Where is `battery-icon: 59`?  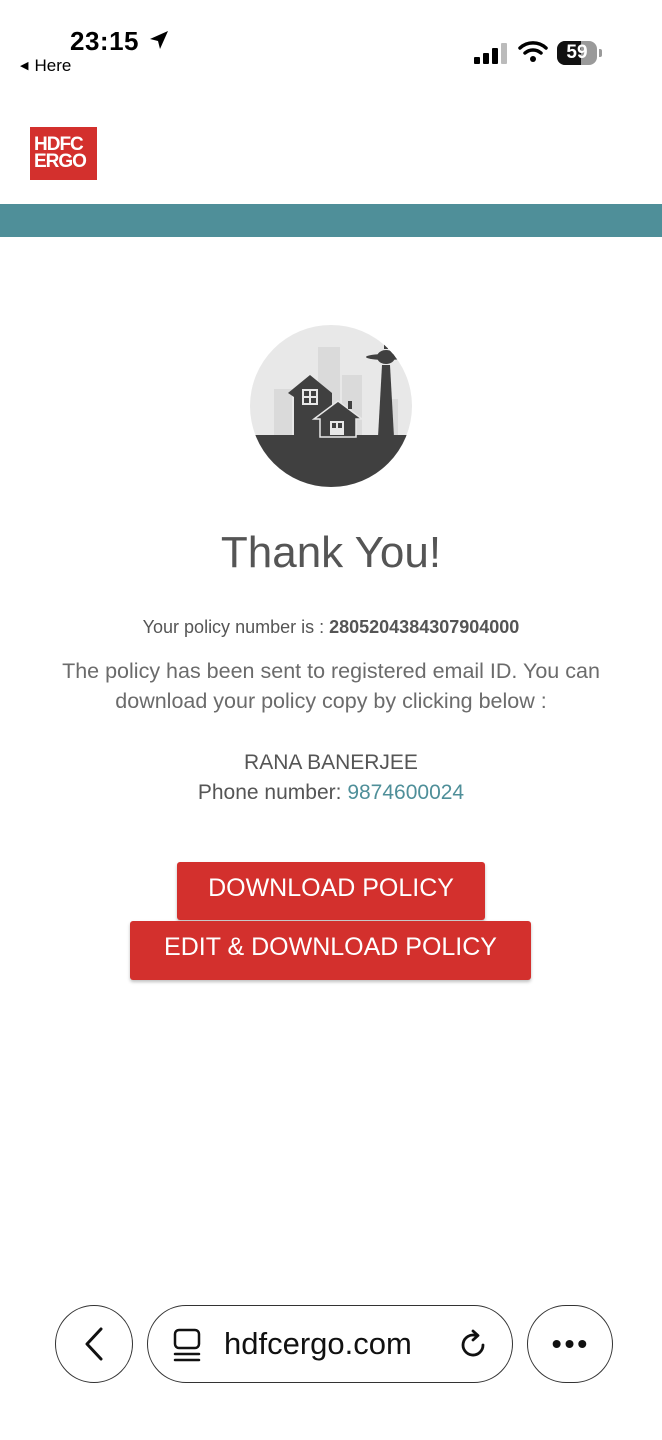 battery-icon: 59 is located at coordinates (580, 53).